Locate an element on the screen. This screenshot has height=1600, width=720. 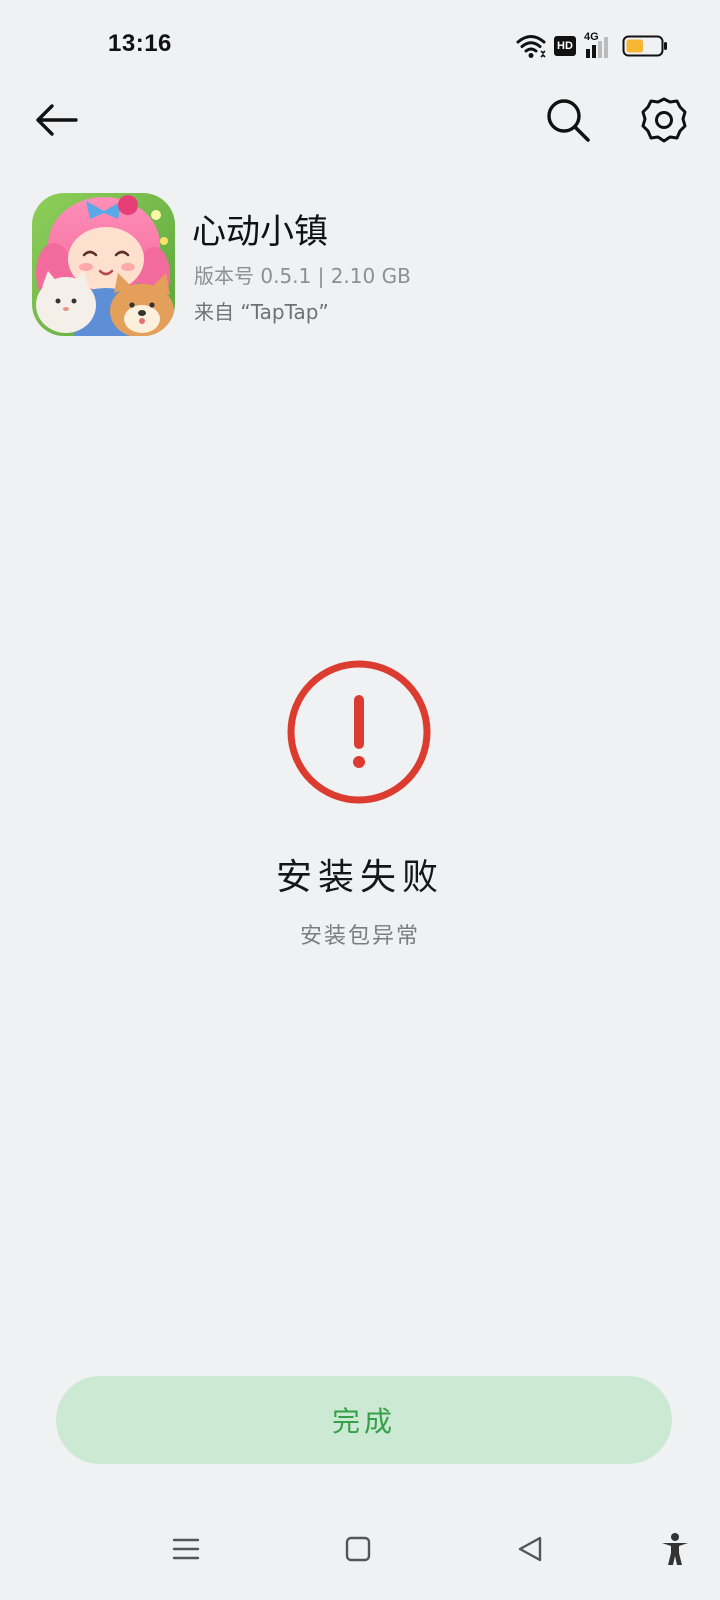
search-icon is located at coordinates (568, 120).